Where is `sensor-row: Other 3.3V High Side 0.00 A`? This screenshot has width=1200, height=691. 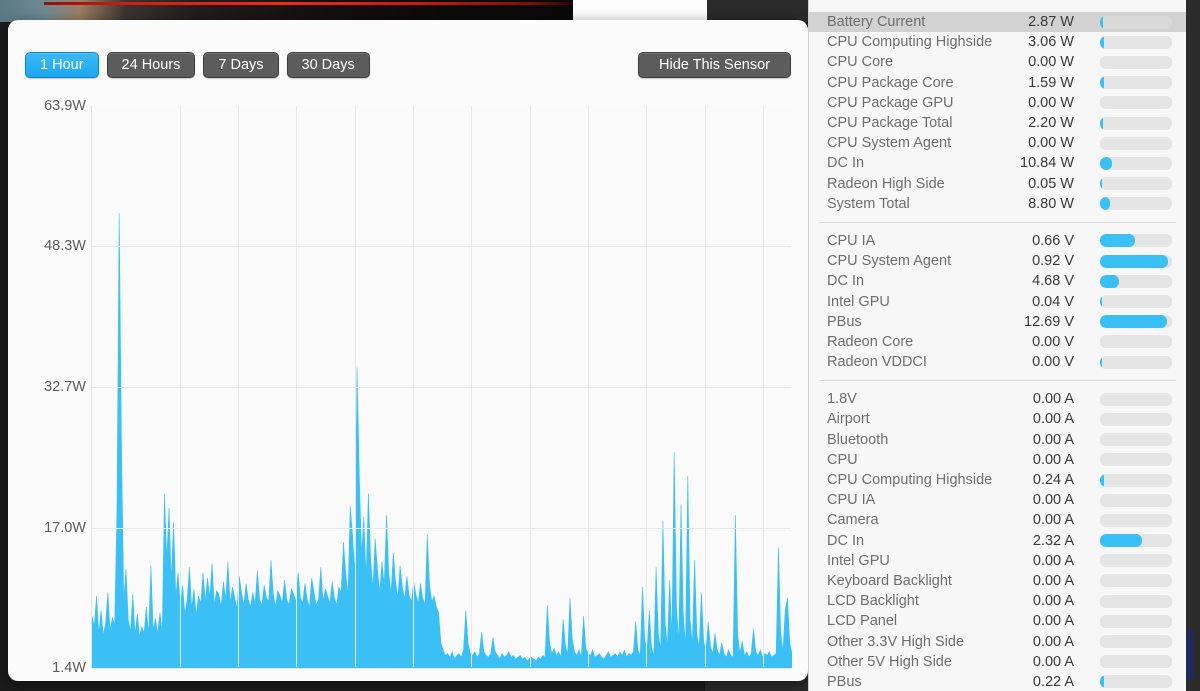 sensor-row: Other 3.3V High Side 0.00 A is located at coordinates (997, 641).